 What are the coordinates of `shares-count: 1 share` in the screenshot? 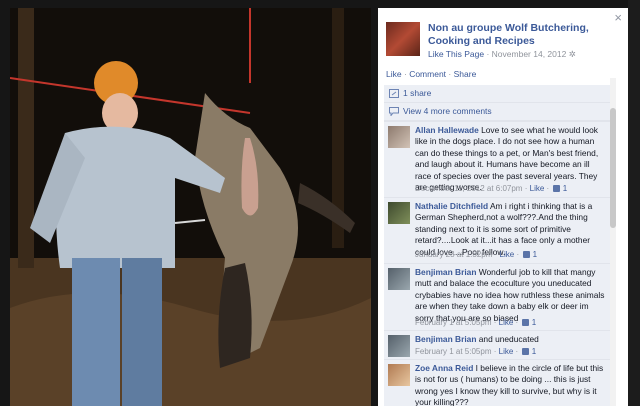 It's located at (417, 93).